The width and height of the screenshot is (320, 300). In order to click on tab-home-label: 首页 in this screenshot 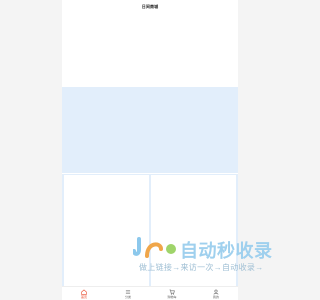, I will do `click(83, 297)`.